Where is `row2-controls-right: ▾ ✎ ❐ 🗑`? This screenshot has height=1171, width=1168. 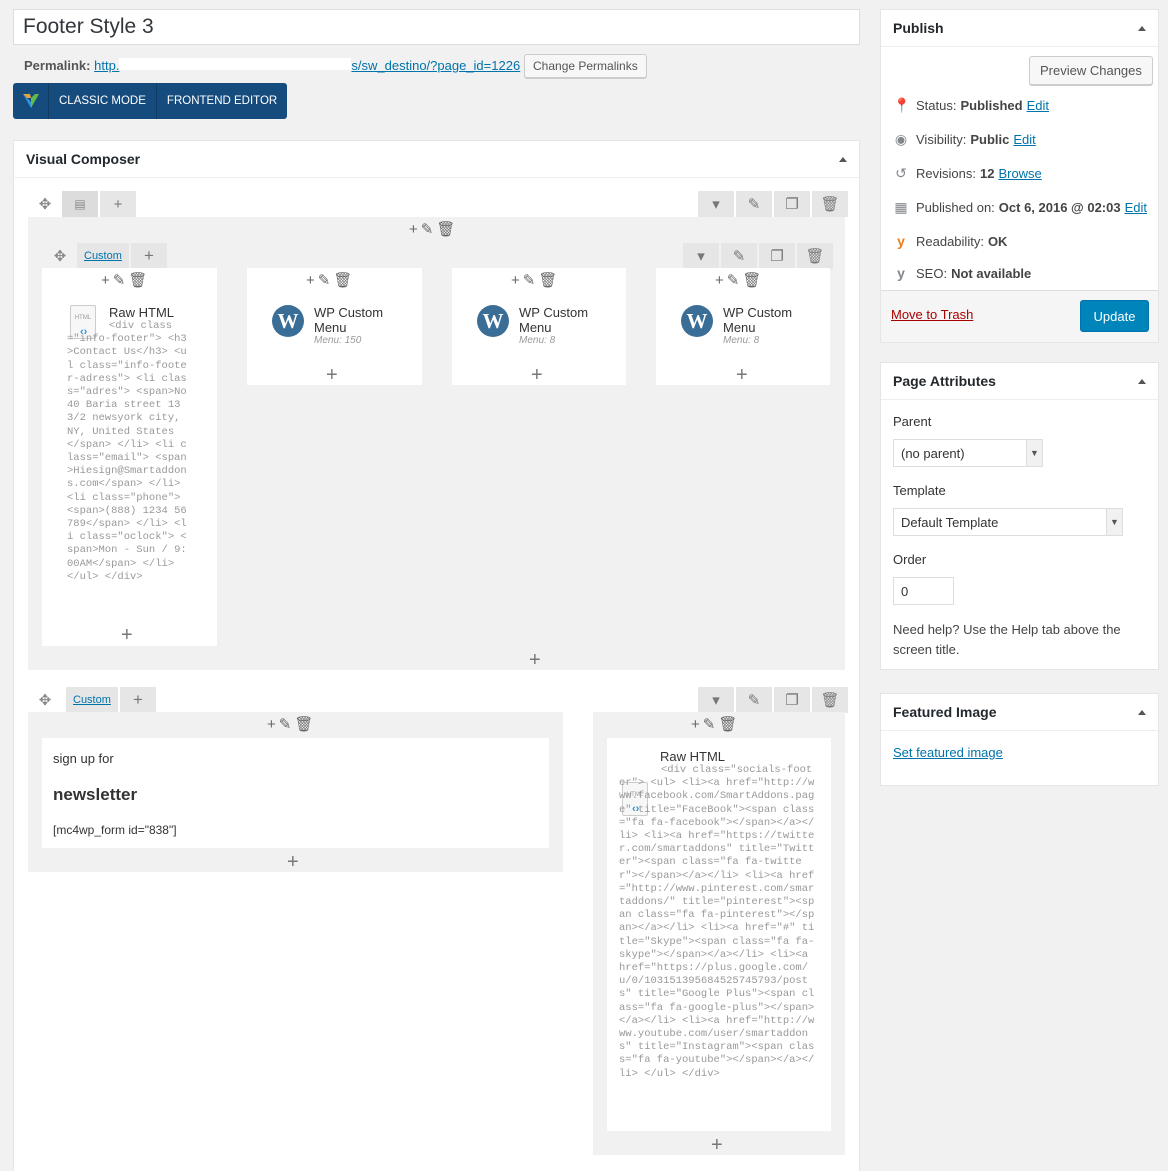
row2-controls-right: ▾ ✎ ❐ 🗑 is located at coordinates (773, 700).